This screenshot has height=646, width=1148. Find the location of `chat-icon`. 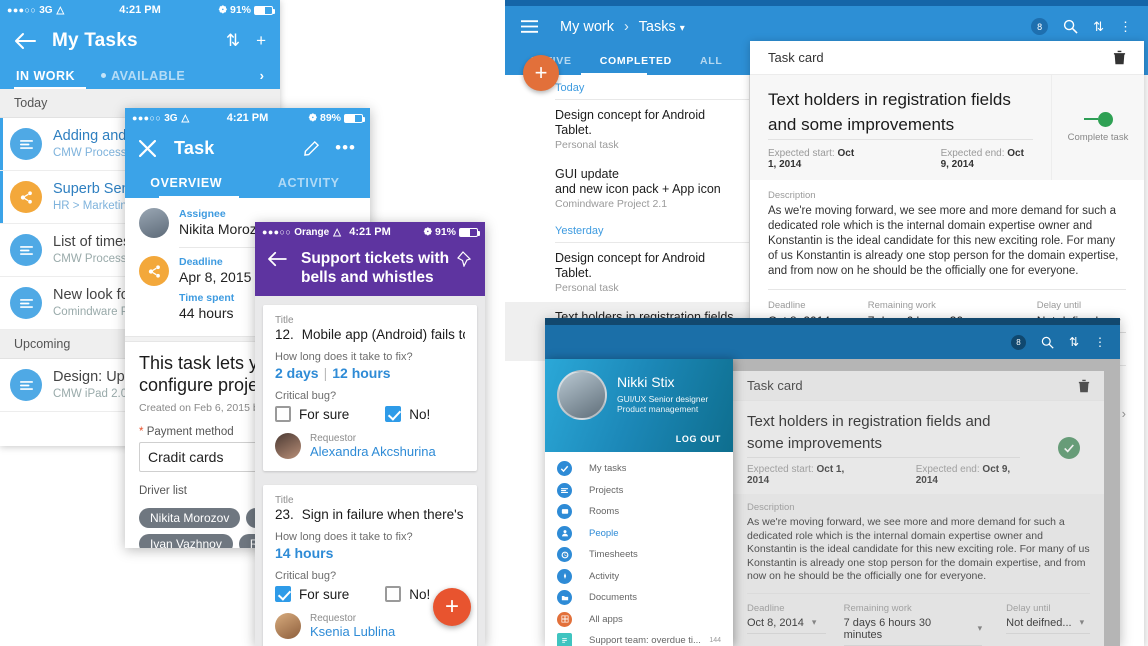

chat-icon is located at coordinates (564, 512).